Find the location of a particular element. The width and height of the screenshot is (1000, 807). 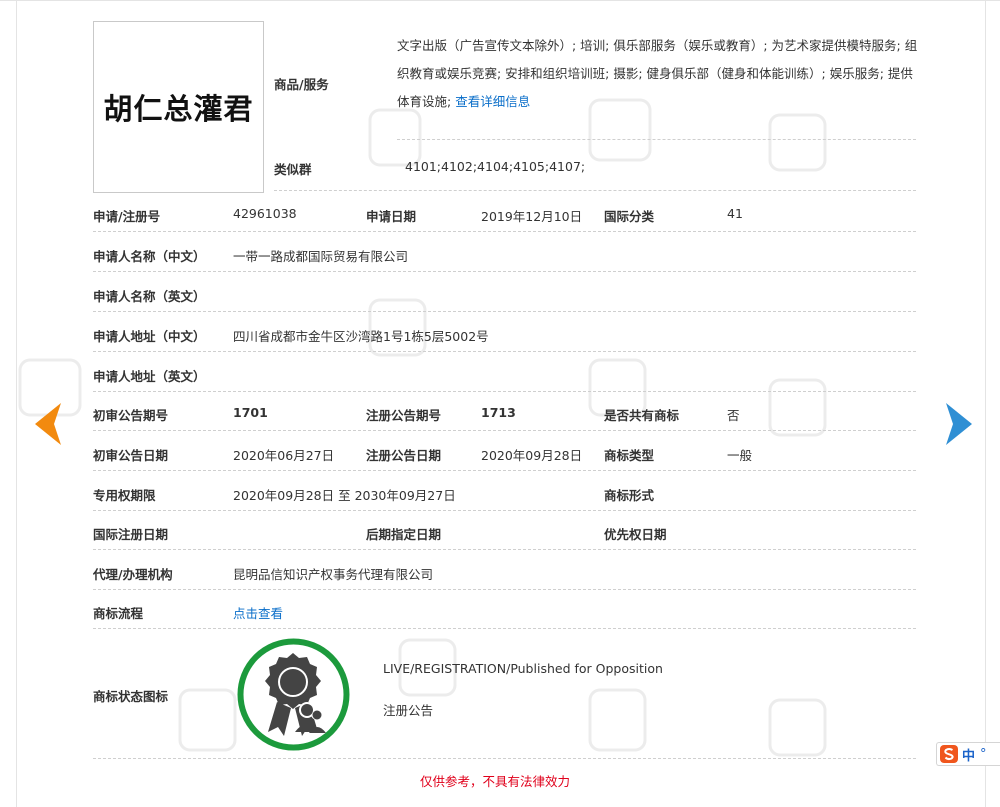

ime-toolbar: 中 ° is located at coordinates (968, 754).